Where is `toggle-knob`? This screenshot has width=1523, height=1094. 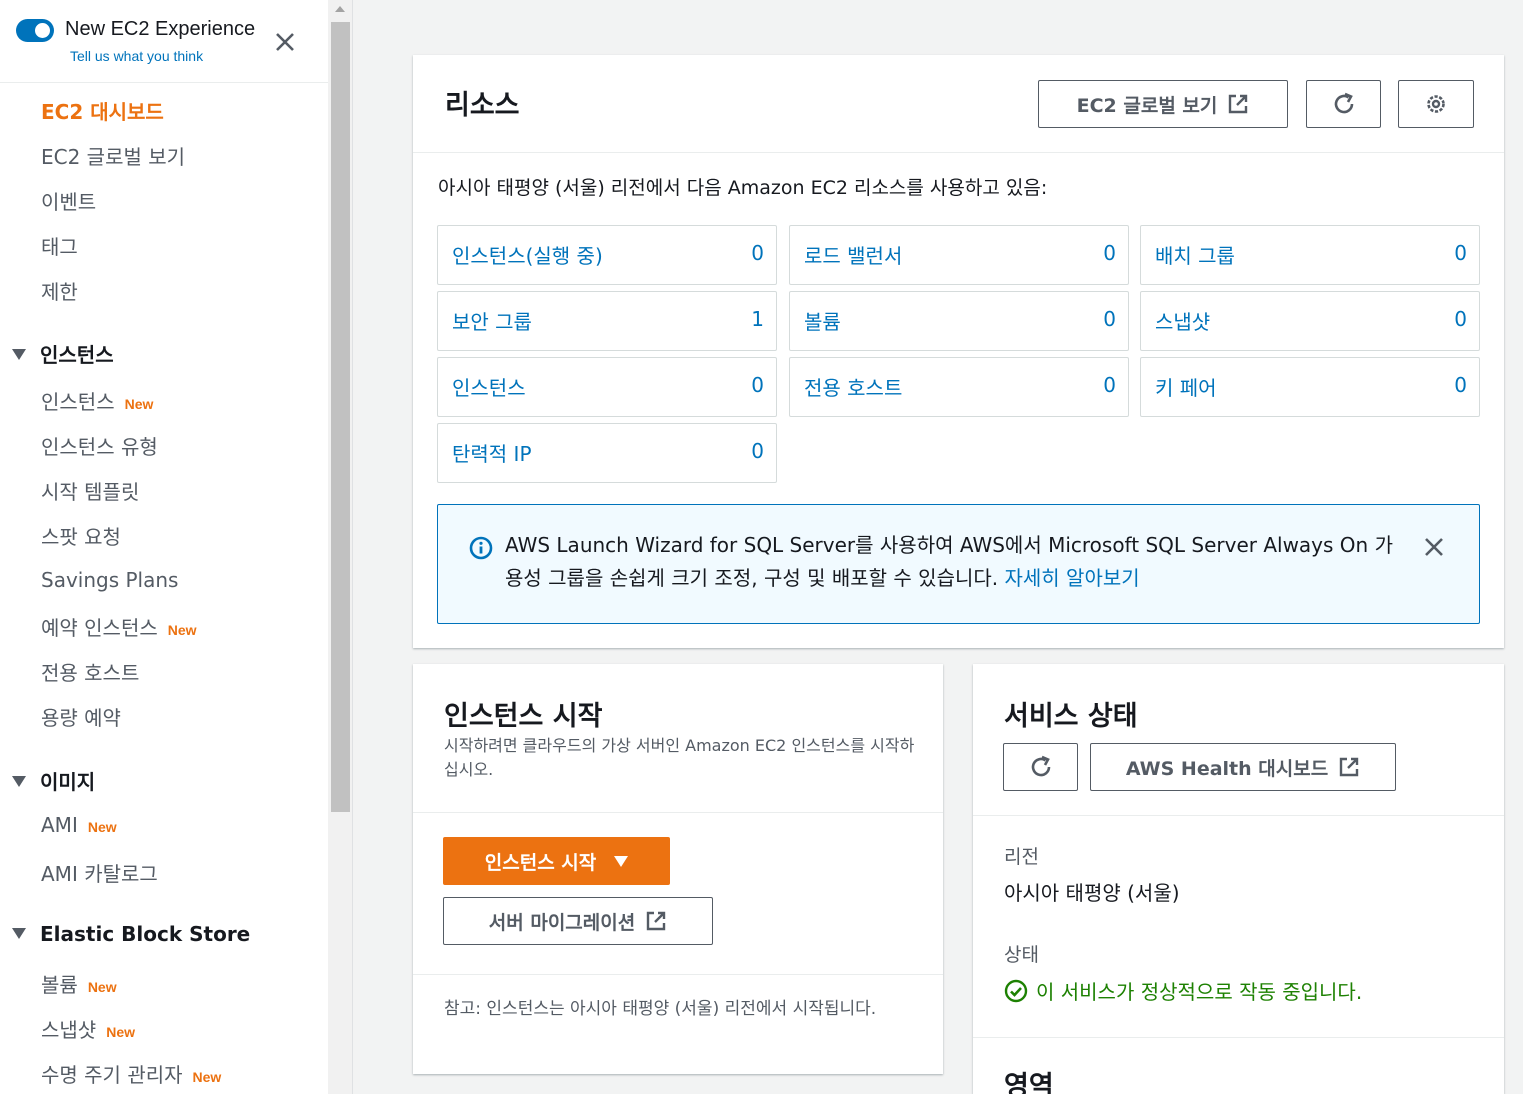
toggle-knob is located at coordinates (42, 30).